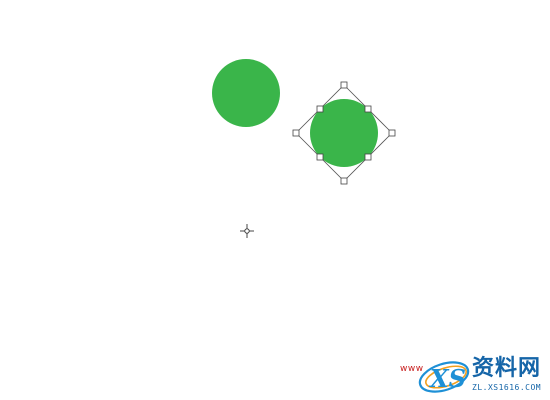  Describe the element at coordinates (447, 378) in the screenshot. I see `watermark-logo-letters: XS` at that location.